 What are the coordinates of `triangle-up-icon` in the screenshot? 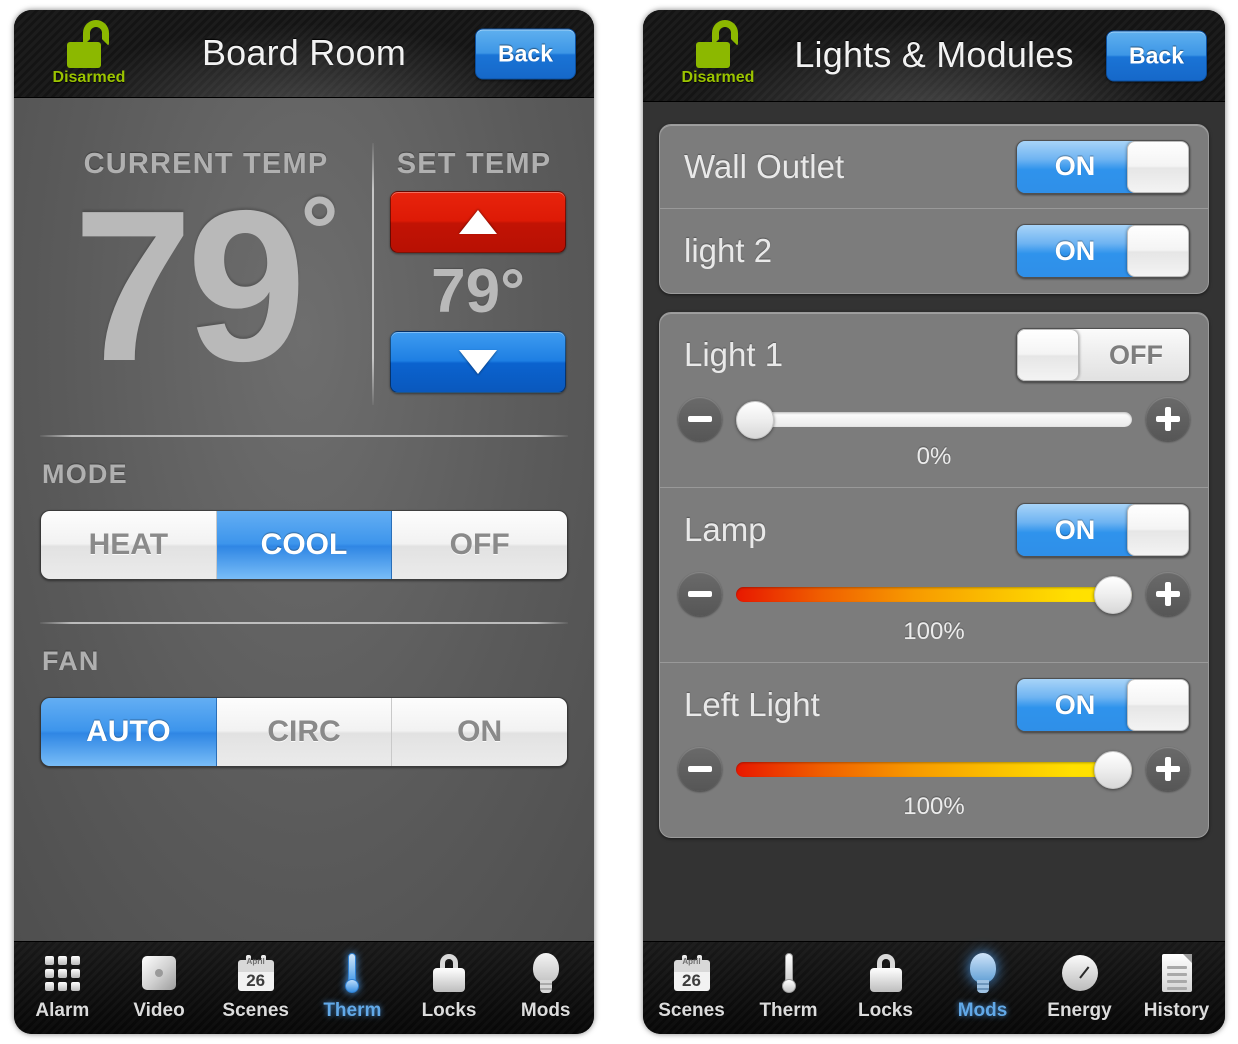 It's located at (478, 222).